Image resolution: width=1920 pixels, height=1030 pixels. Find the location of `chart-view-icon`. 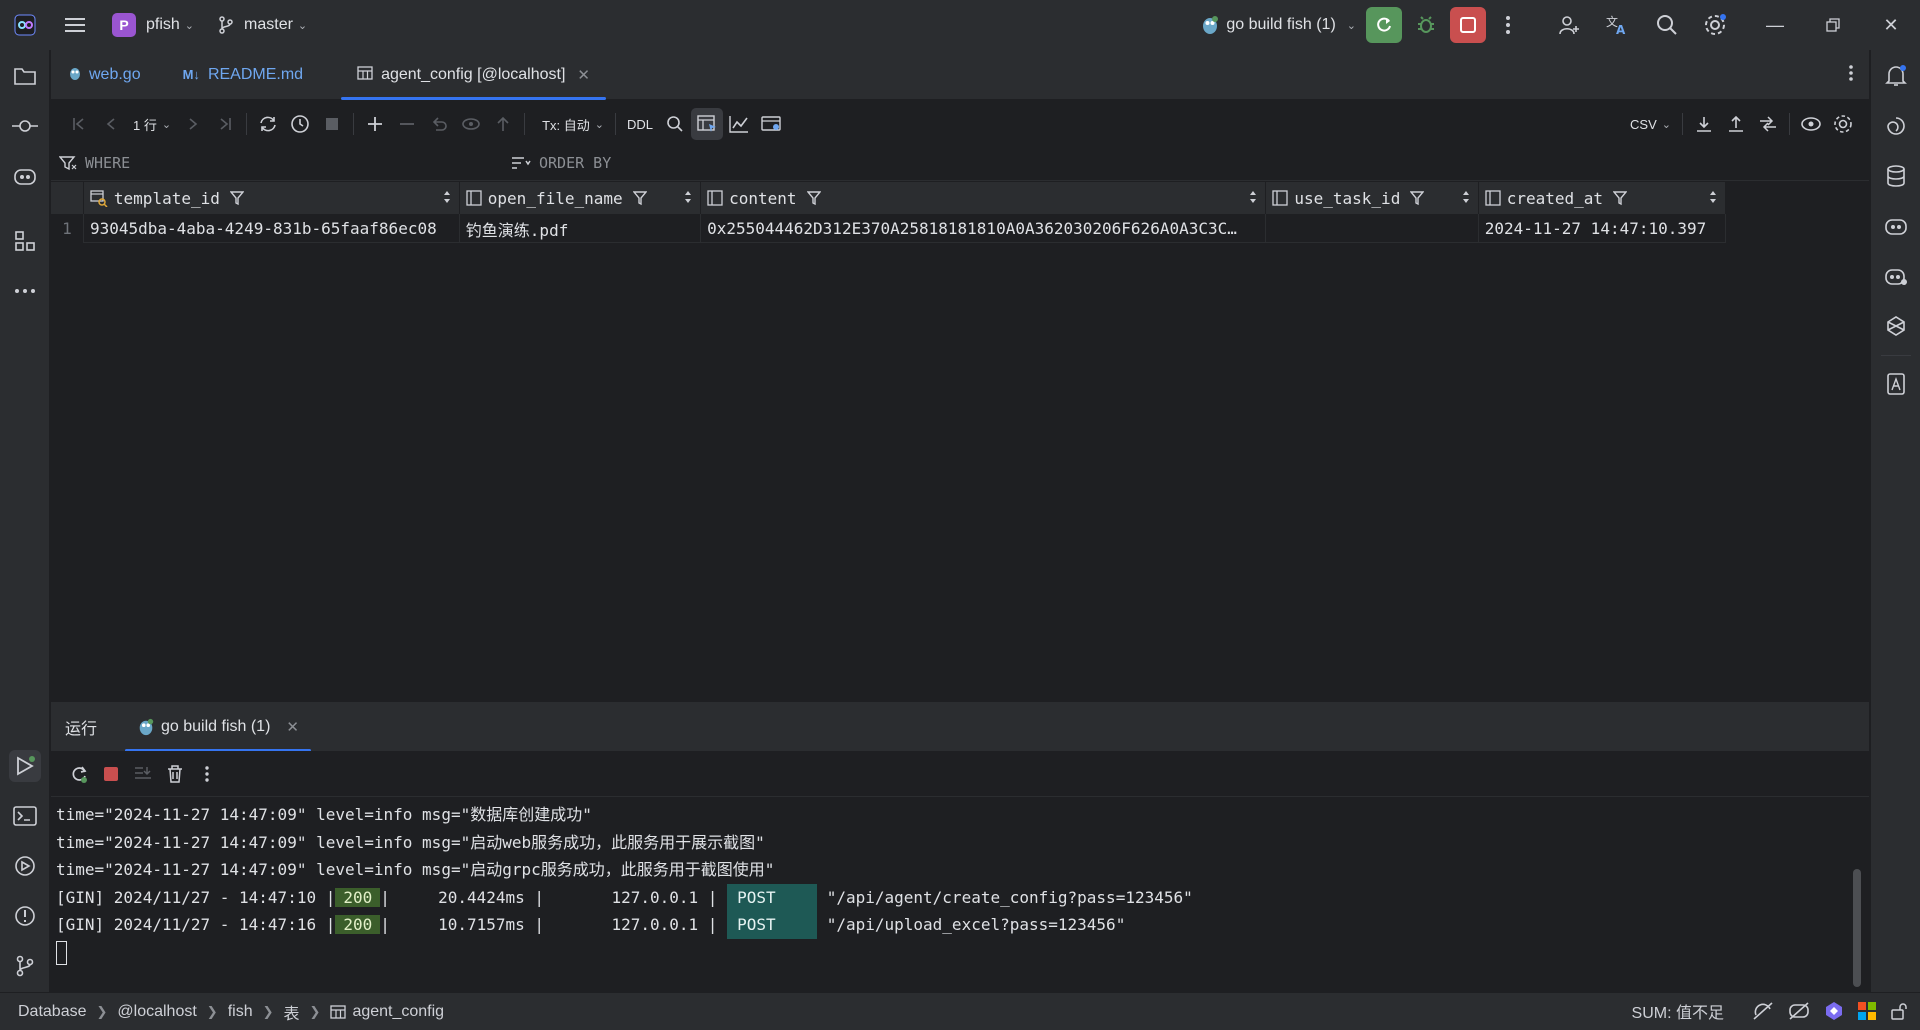

chart-view-icon is located at coordinates (739, 124).